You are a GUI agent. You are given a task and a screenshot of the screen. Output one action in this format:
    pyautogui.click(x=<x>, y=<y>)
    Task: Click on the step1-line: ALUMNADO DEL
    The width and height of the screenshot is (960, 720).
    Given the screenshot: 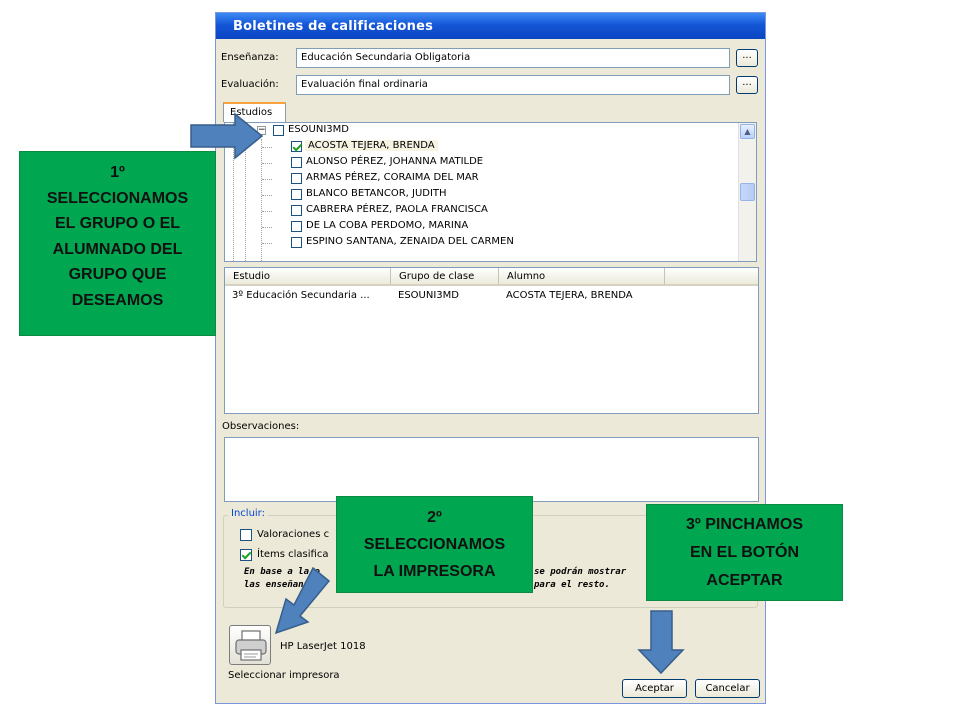 What is the action you would take?
    pyautogui.click(x=117, y=249)
    